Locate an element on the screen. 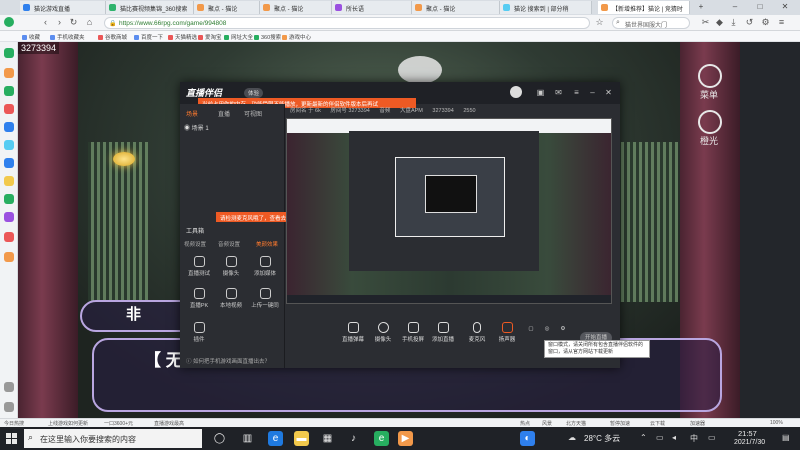  download-icon: ⤓ is located at coordinates (733, 22).